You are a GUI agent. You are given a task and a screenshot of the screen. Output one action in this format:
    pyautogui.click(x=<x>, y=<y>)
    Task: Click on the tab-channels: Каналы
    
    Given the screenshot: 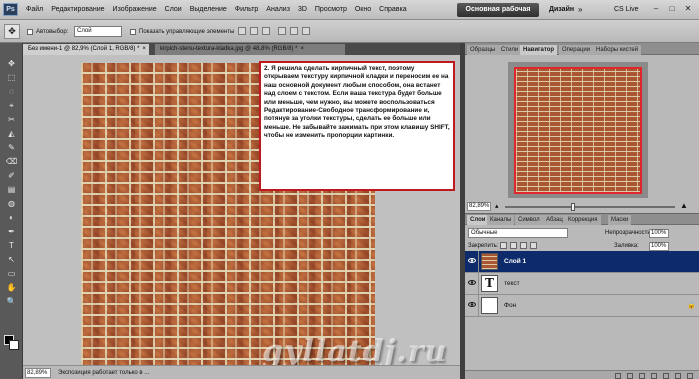 What is the action you would take?
    pyautogui.click(x=501, y=220)
    